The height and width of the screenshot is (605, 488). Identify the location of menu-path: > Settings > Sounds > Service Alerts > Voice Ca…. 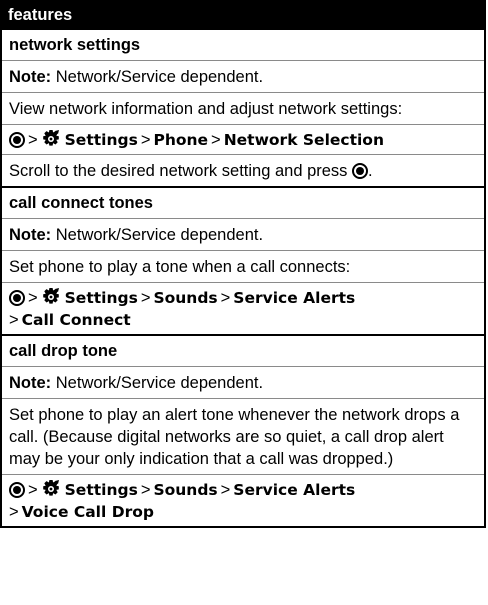
(182, 500).